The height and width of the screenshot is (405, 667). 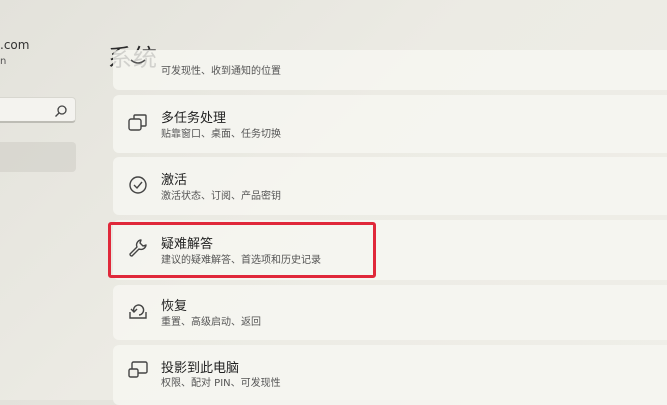 I want to click on settings-item-notifications-partial: 可发现性、收到通知的位置, so click(x=390, y=70).